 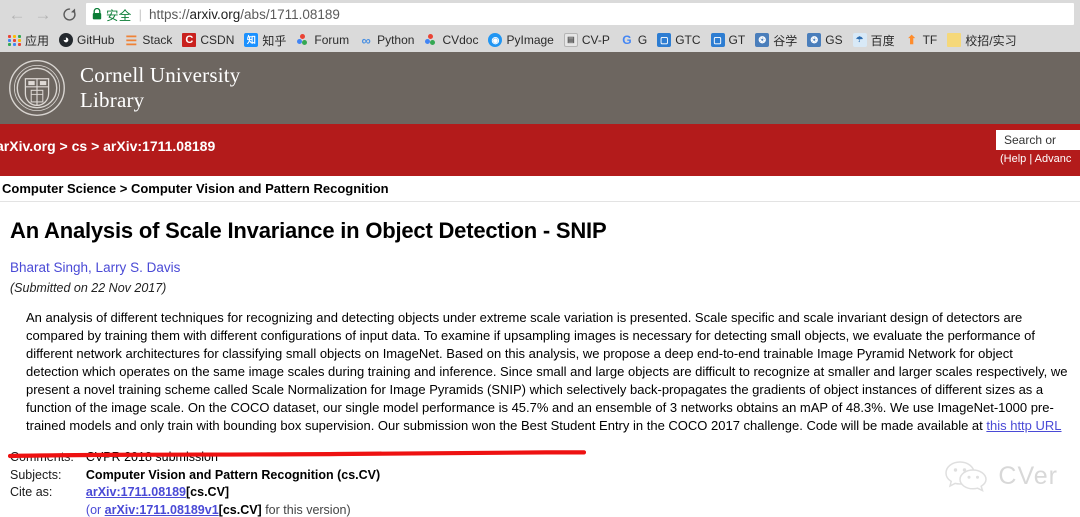 I want to click on csdn-icon: C, so click(x=189, y=40).